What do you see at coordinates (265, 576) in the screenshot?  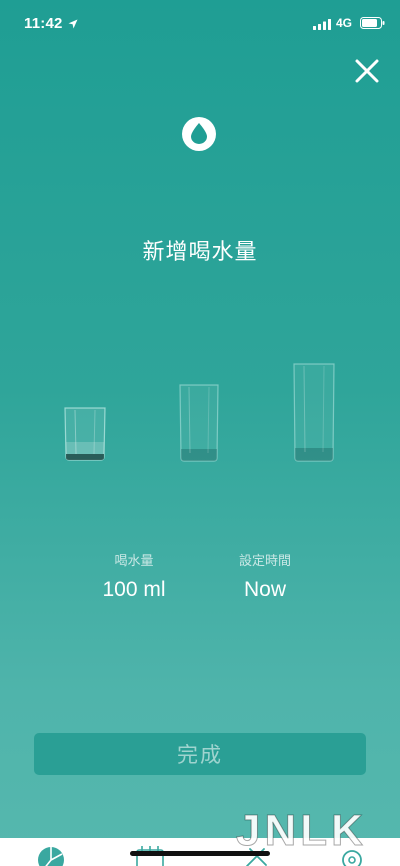 I see `time-section: 設定時間 Now` at bounding box center [265, 576].